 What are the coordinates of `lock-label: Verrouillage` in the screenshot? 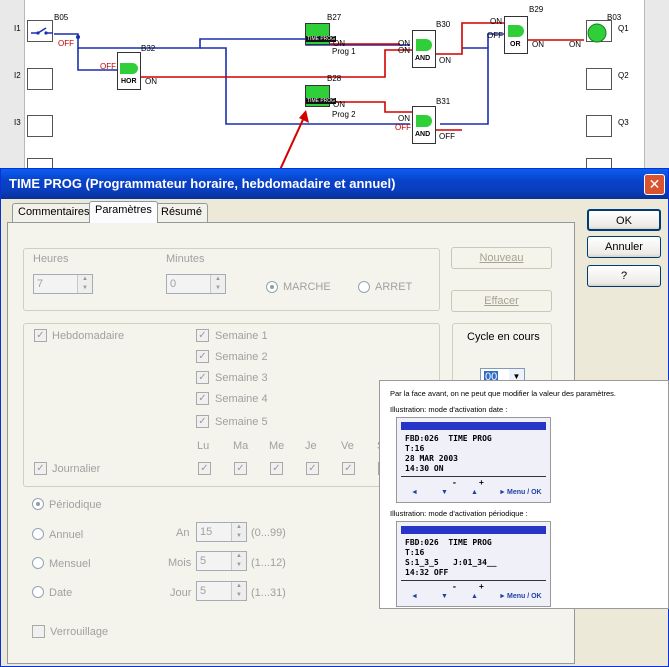 It's located at (79, 632).